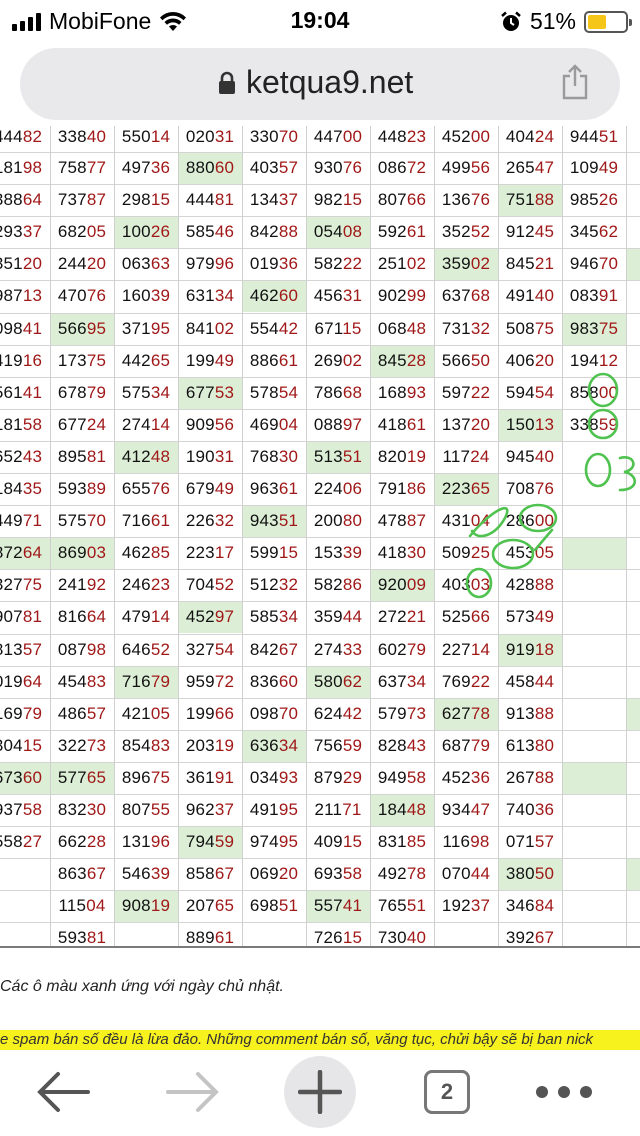 The height and width of the screenshot is (1136, 640). I want to click on table-cell: 56650, so click(466, 360).